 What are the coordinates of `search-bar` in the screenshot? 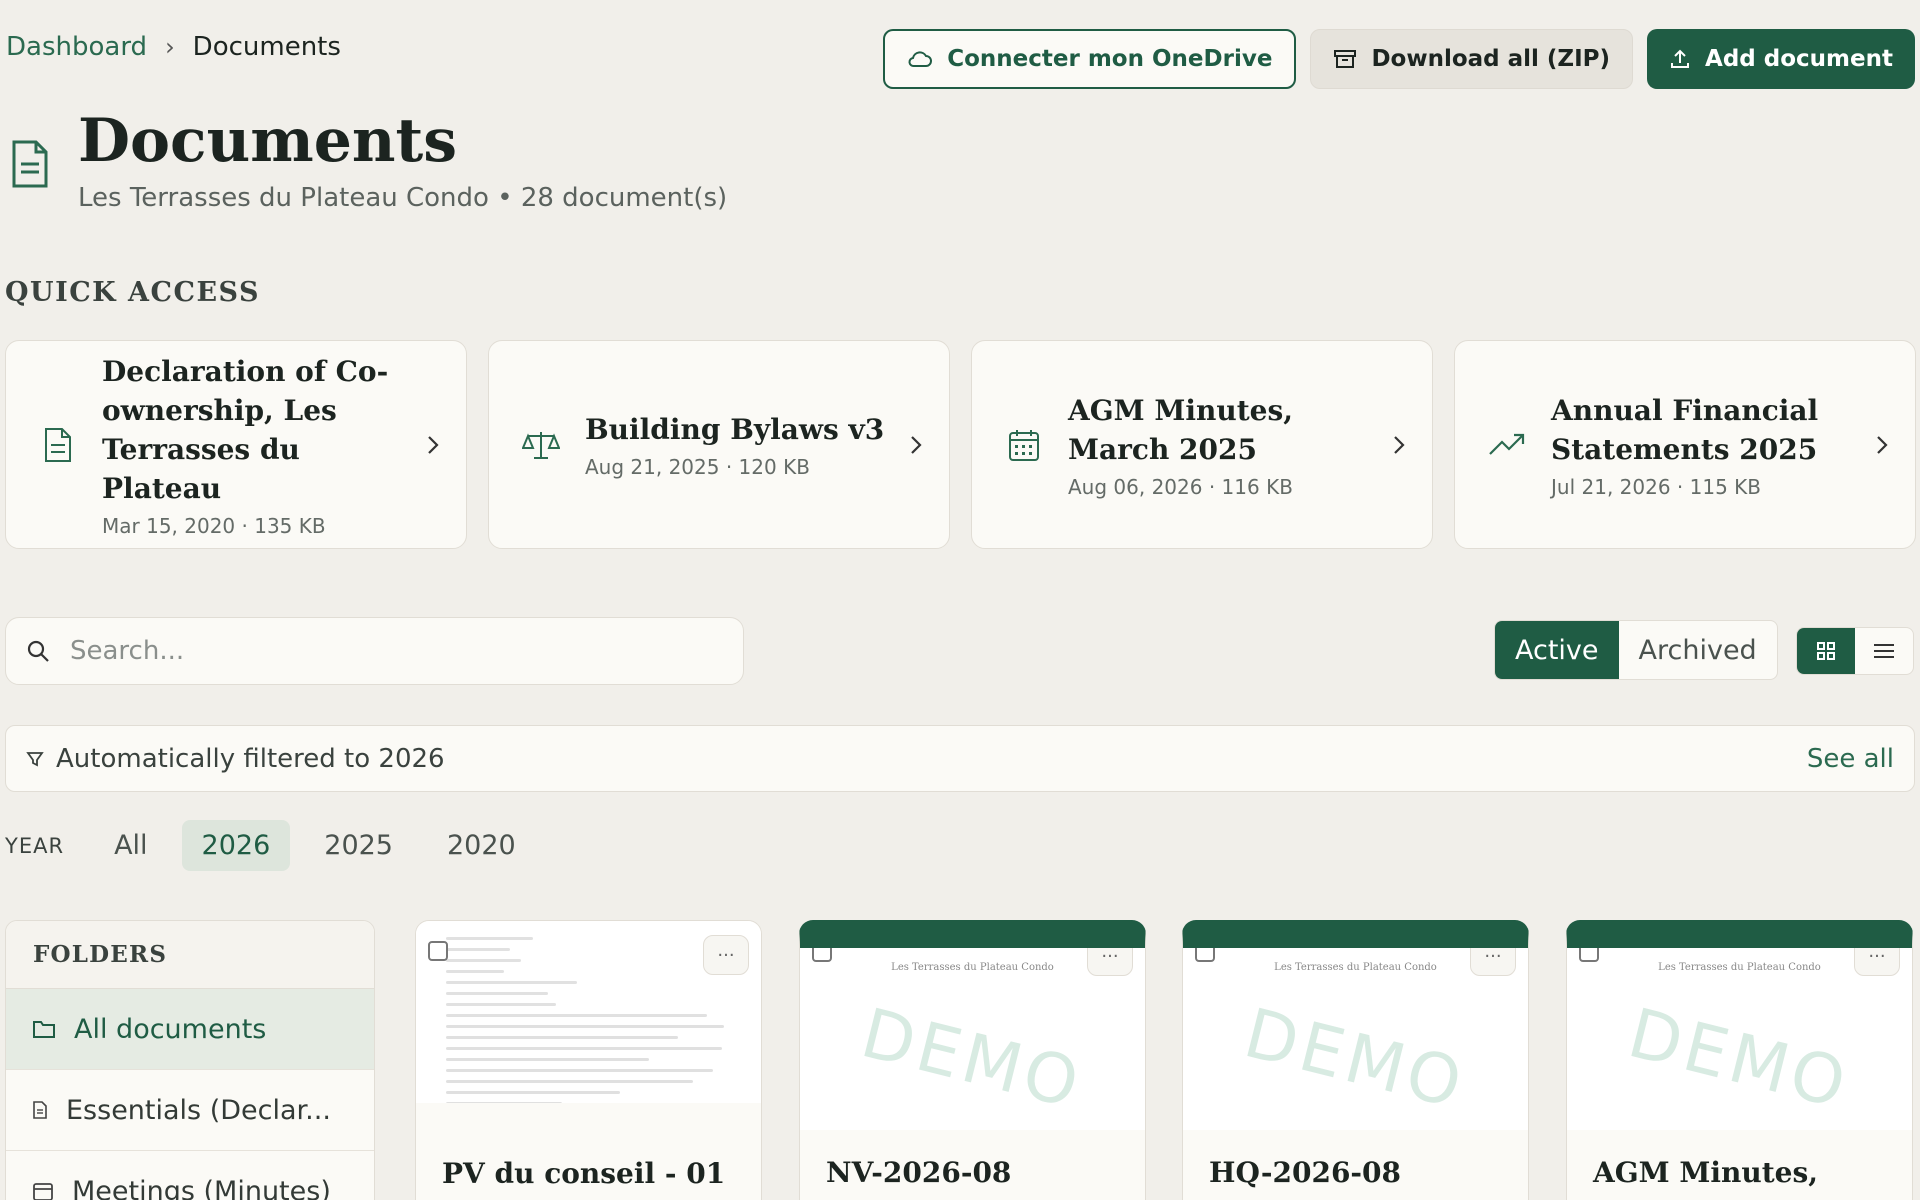 It's located at (374, 651).